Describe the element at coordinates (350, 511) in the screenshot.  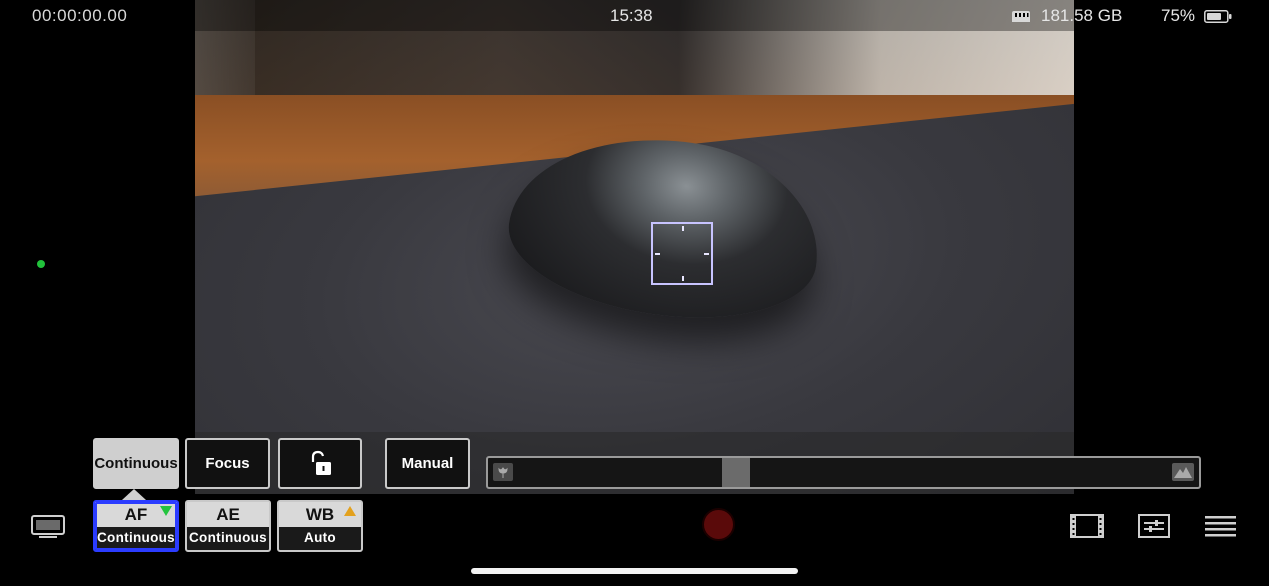
I see `warning-triangle-icon` at that location.